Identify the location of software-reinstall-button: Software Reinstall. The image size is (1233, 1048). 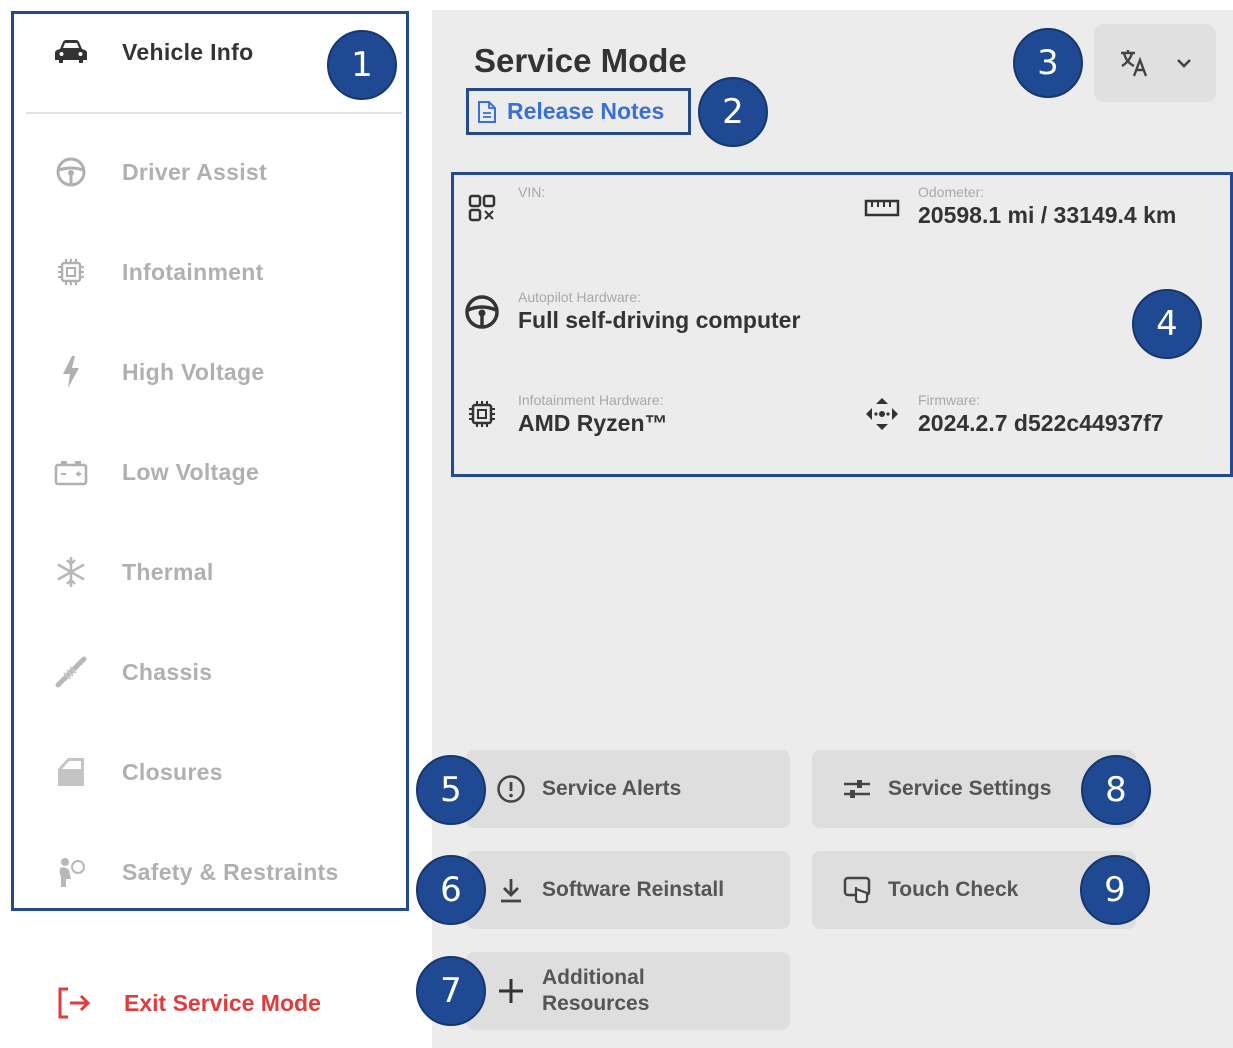
(628, 890).